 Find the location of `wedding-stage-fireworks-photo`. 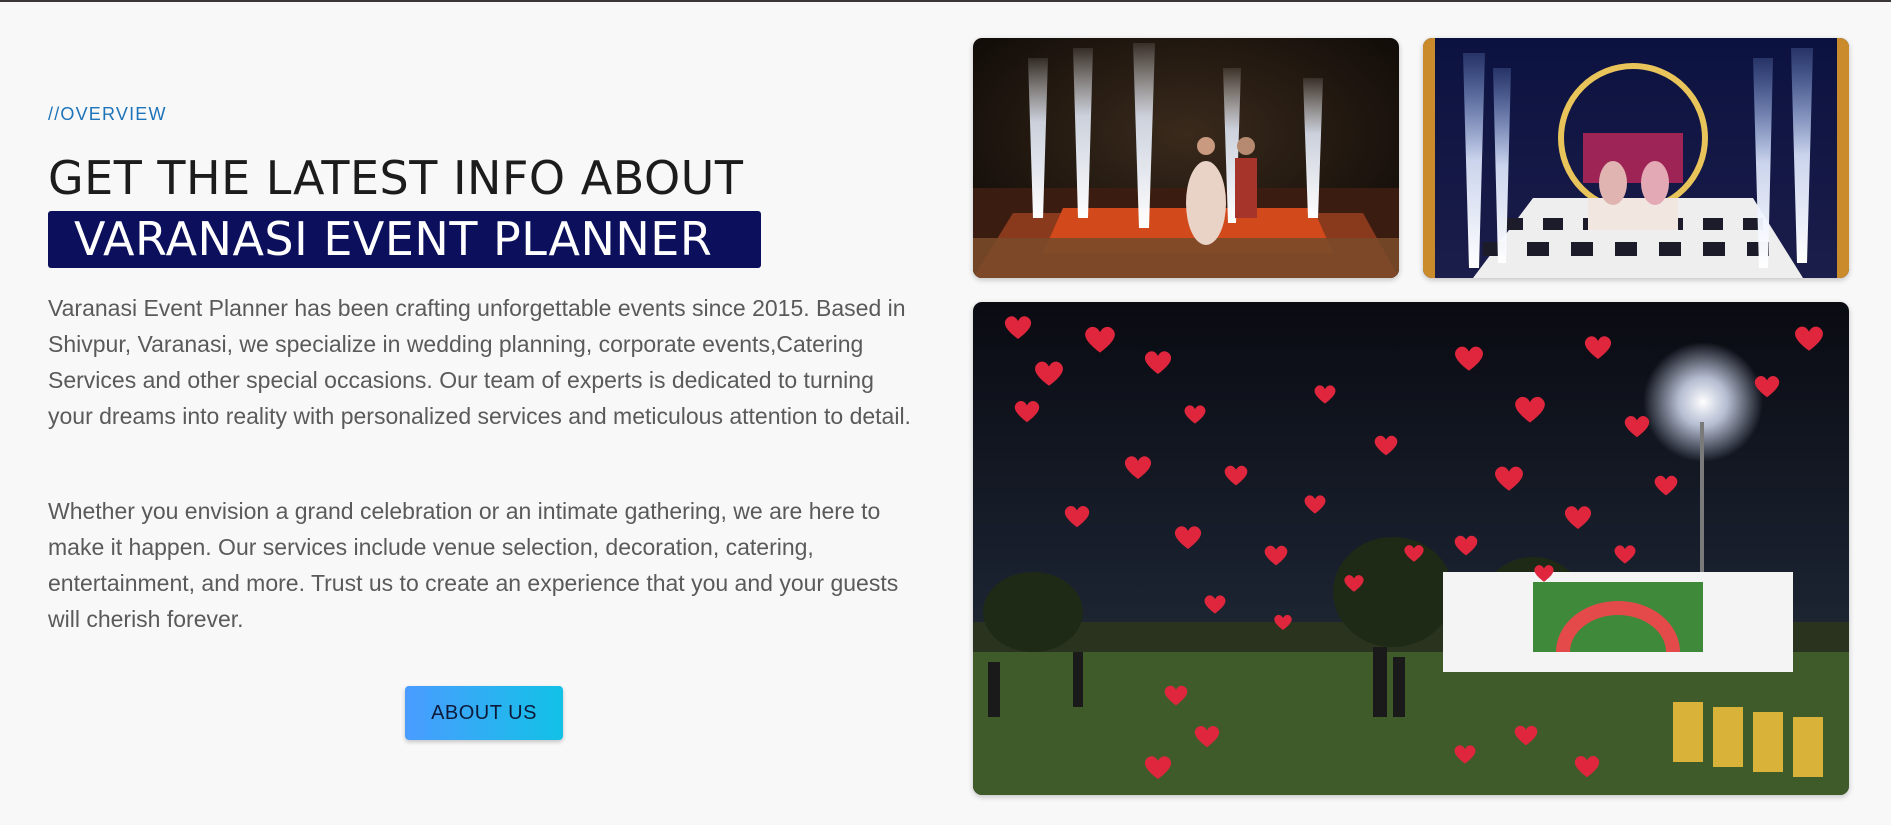

wedding-stage-fireworks-photo is located at coordinates (1186, 158).